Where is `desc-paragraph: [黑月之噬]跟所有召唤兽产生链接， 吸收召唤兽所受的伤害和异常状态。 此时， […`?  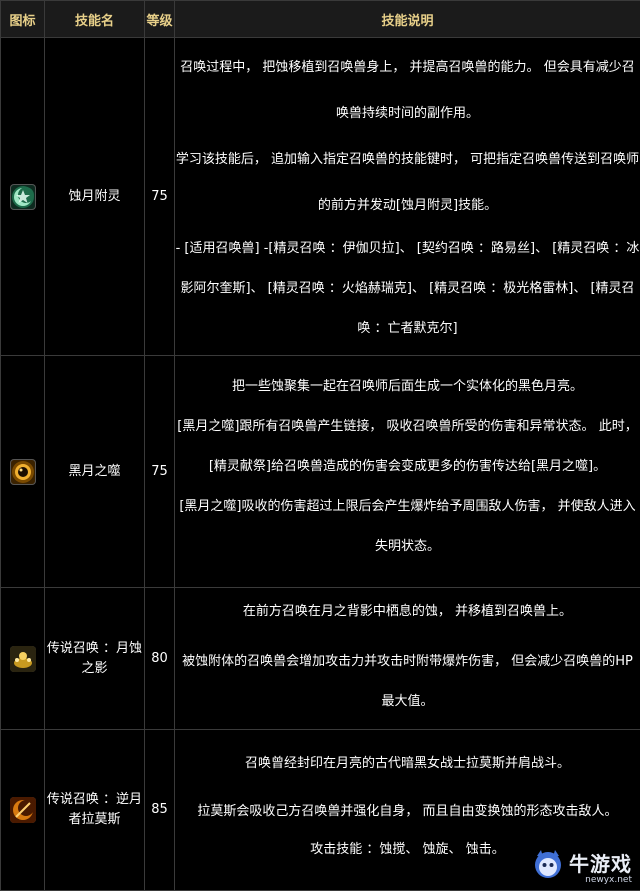
desc-paragraph: [黑月之噬]跟所有召唤兽产生链接， 吸收召唤兽所受的伤害和异常状态。 此时， [… is located at coordinates (407, 446).